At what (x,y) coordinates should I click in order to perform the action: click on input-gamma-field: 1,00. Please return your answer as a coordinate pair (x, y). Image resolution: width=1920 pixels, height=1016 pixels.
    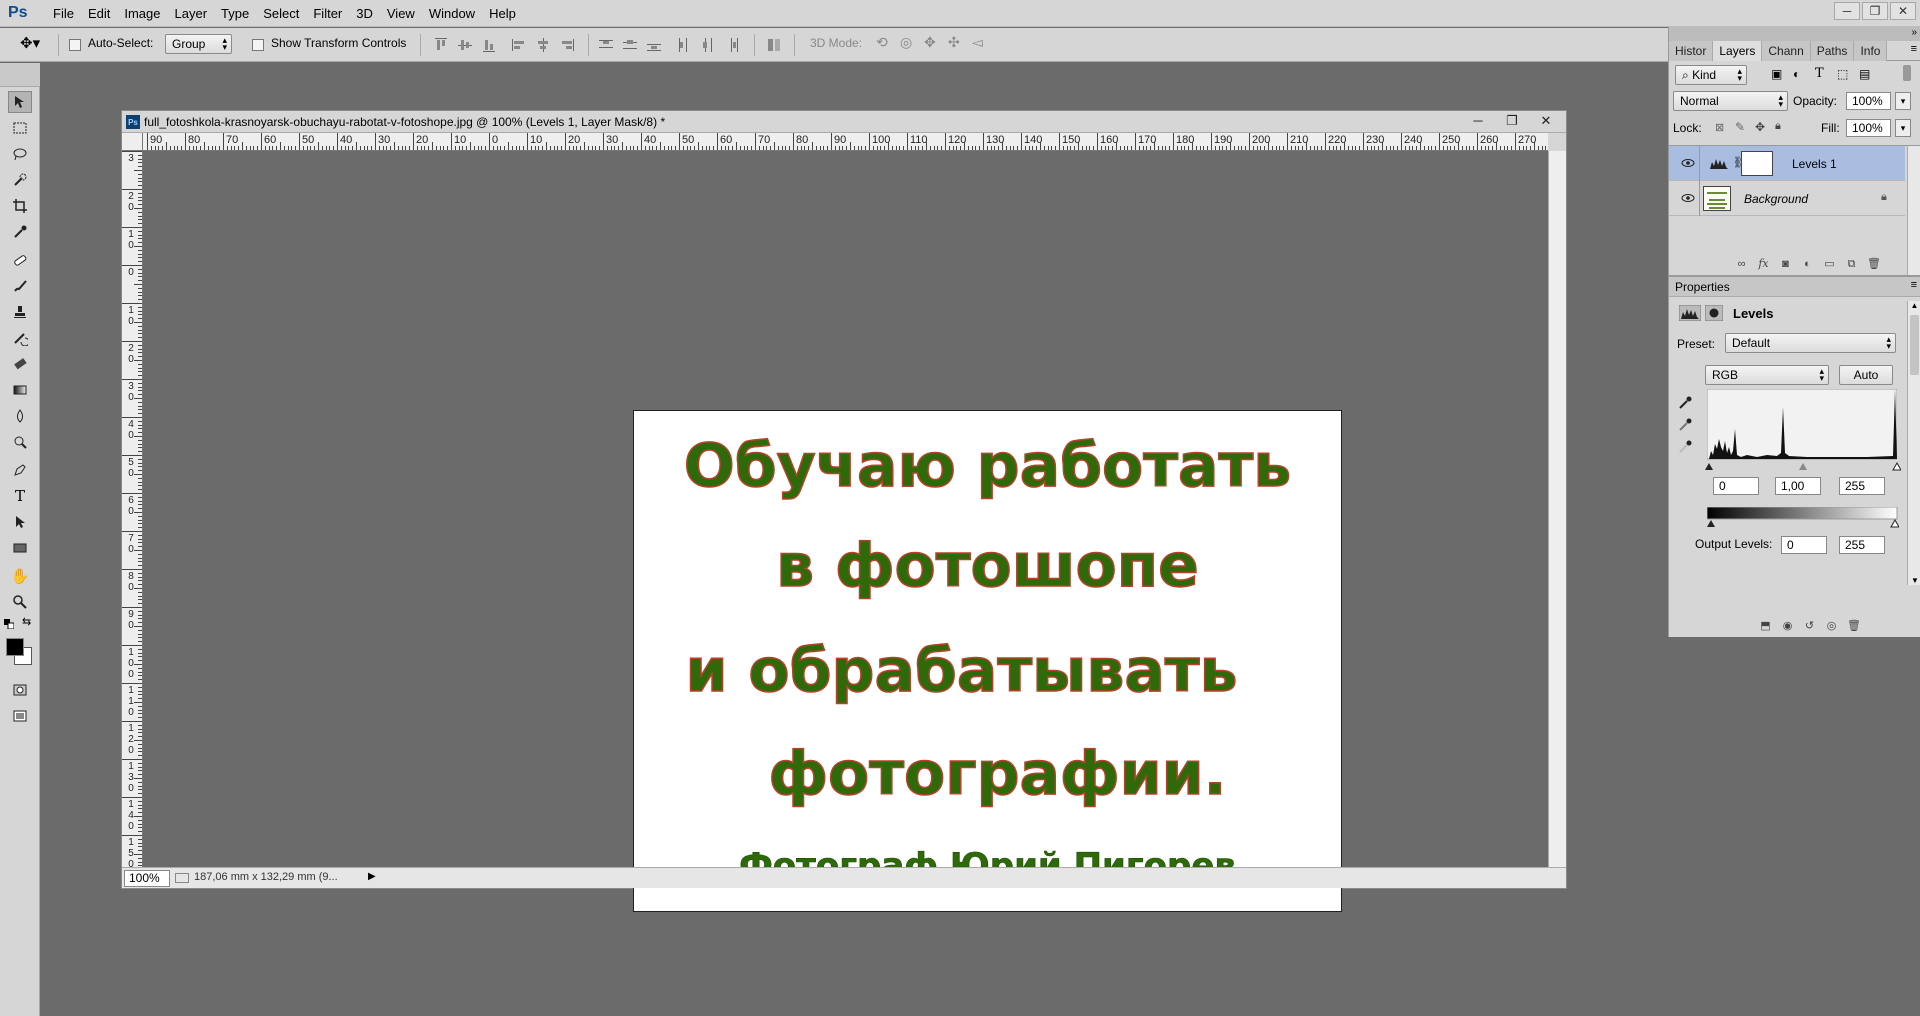
    Looking at the image, I should click on (1798, 486).